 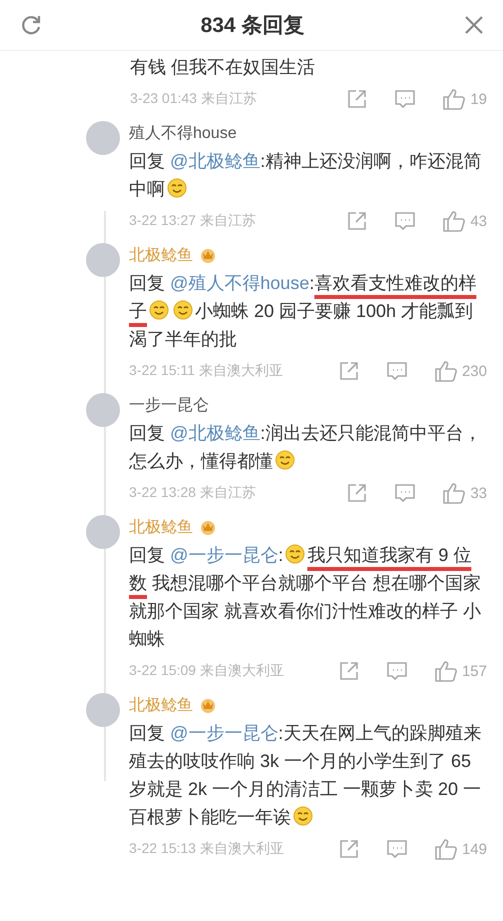 What do you see at coordinates (305, 597) in the screenshot?
I see `comment-text: 回复 @一步一昆仑: 我只知道我家有 9 位数 我想混哪个平台就哪个平台 想在哪个国家就那个国家 就喜欢看你们汁性难改的样子 小蜘蛛` at bounding box center [305, 597].